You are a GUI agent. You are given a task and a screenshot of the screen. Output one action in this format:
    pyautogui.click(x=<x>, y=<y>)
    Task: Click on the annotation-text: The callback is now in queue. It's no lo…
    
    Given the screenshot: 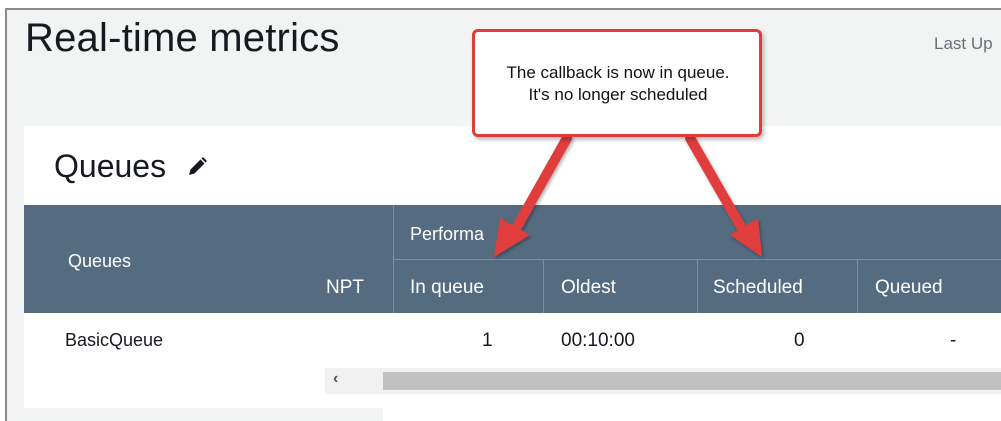 What is the action you would take?
    pyautogui.click(x=618, y=84)
    